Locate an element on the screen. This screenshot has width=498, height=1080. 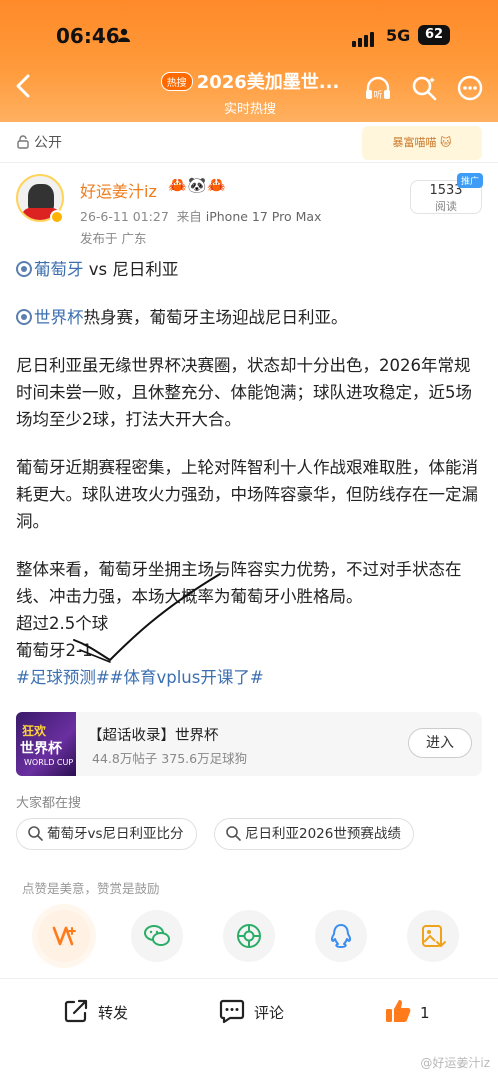
post-source-prefix: 来自 is located at coordinates (189, 216).